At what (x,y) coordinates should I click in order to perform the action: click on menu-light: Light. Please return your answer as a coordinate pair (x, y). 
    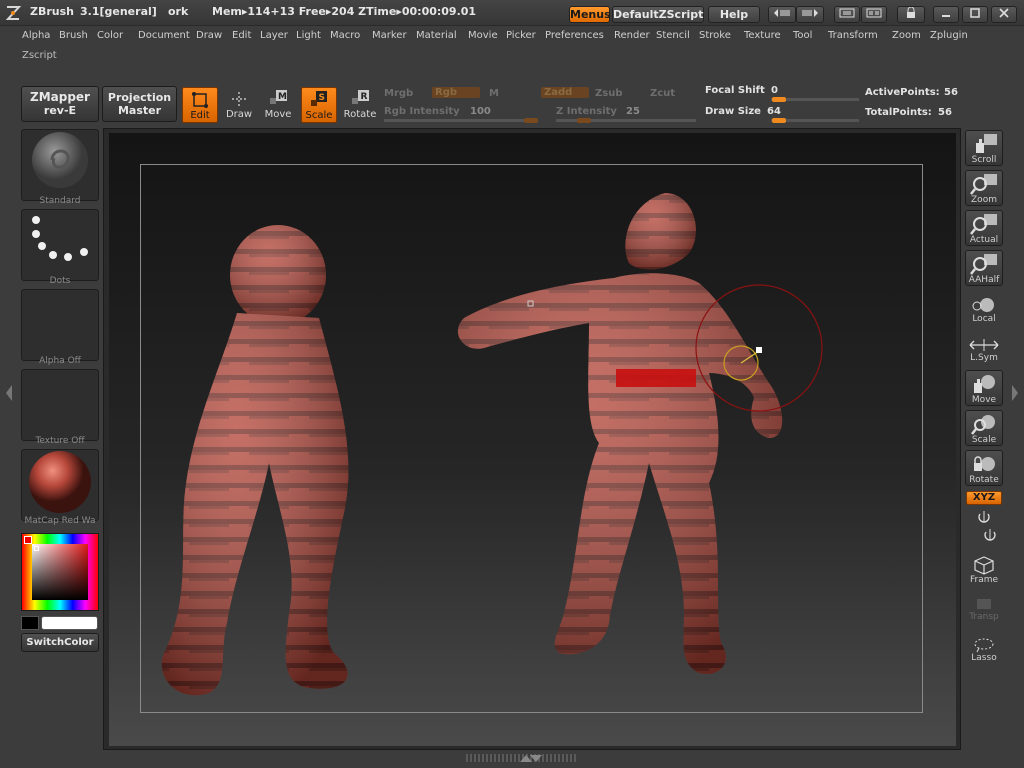
    Looking at the image, I should click on (308, 35).